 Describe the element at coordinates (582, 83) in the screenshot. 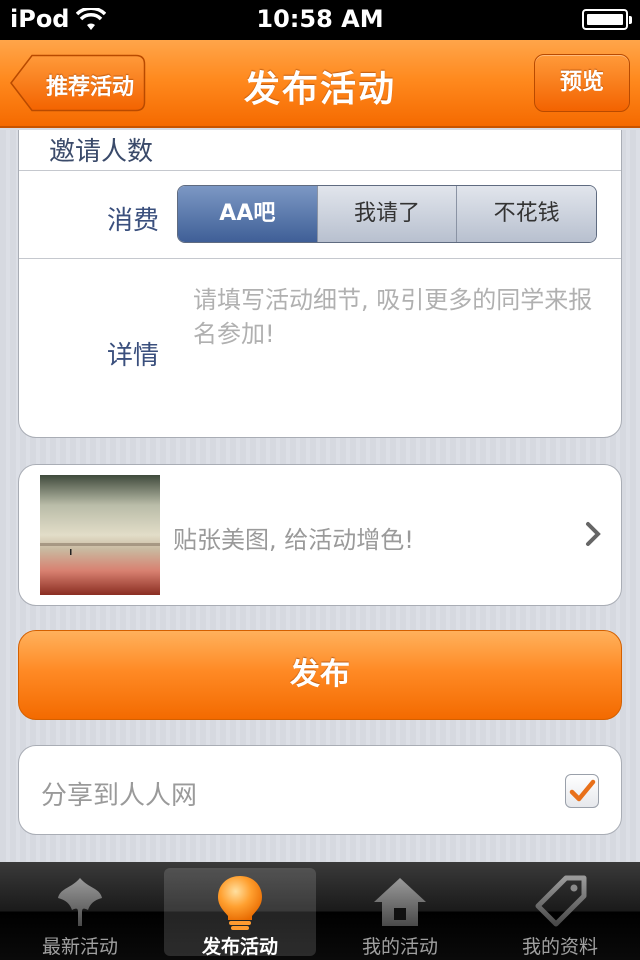

I see `preview-button: 预览` at that location.